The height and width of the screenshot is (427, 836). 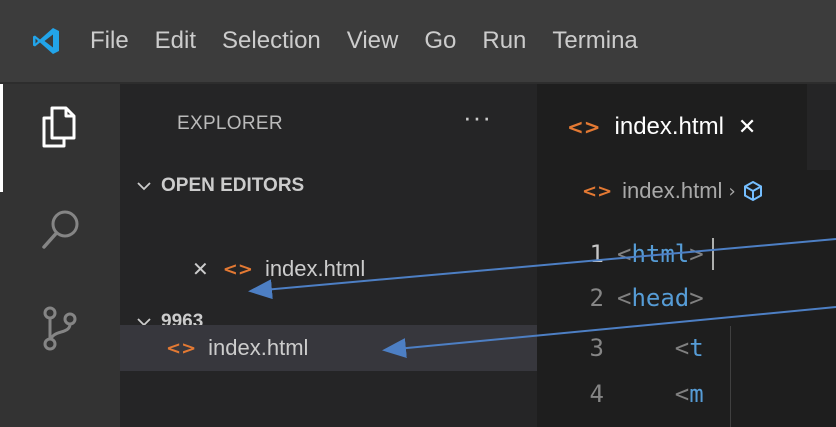 I want to click on tab-index-html: <> index.html ✕, so click(x=672, y=127).